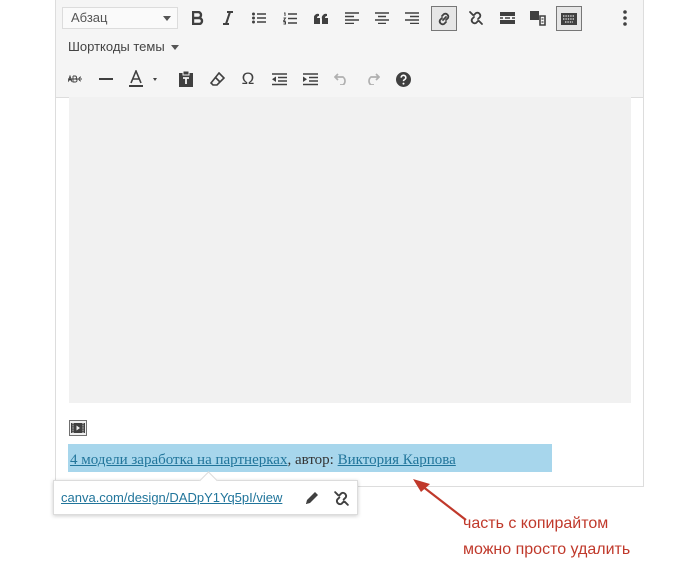 The image size is (700, 571). I want to click on read-more-button, so click(507, 18).